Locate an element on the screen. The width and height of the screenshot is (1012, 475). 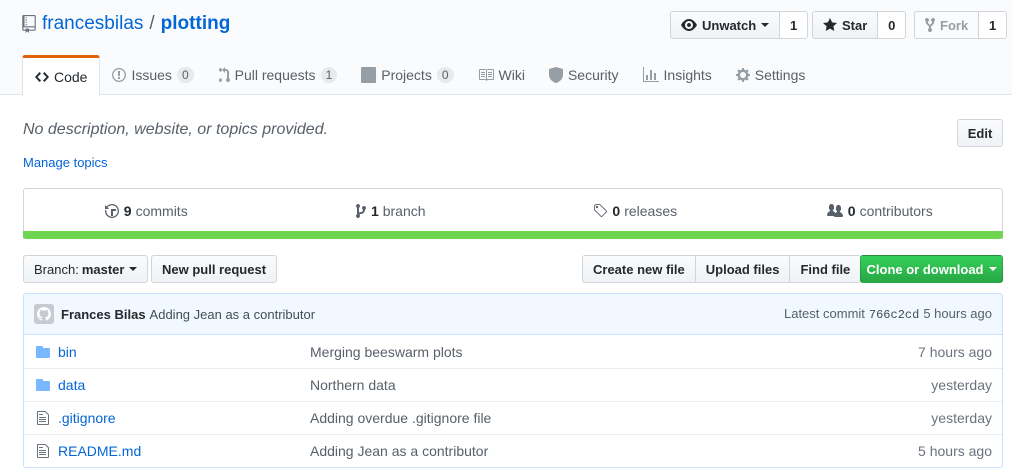
tab-projects: Projects 0 is located at coordinates (407, 75).